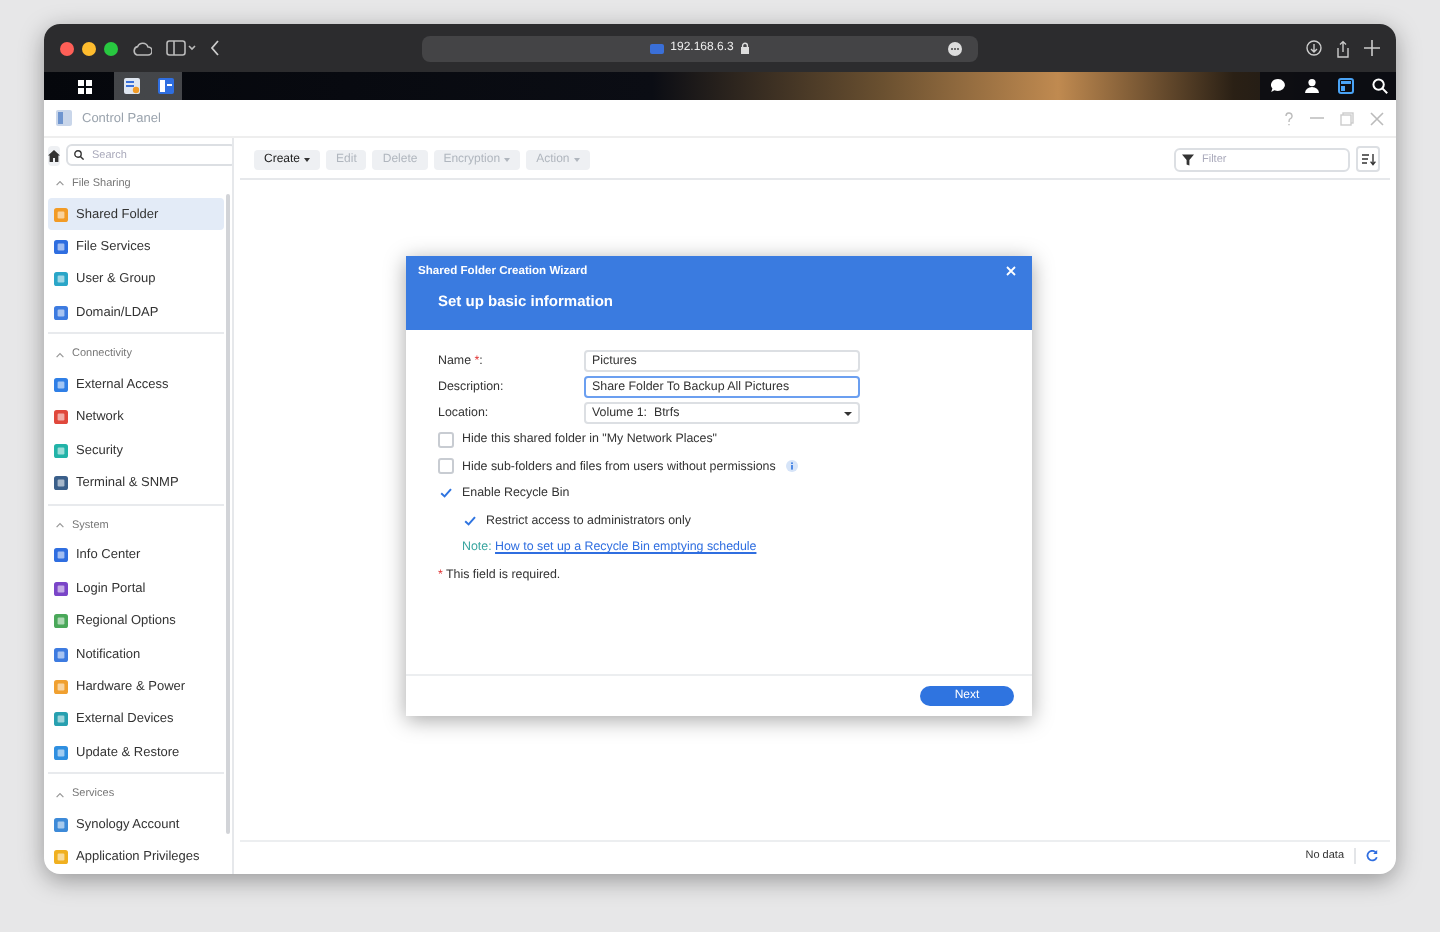  What do you see at coordinates (1277, 86) in the screenshot?
I see `chat-icon` at bounding box center [1277, 86].